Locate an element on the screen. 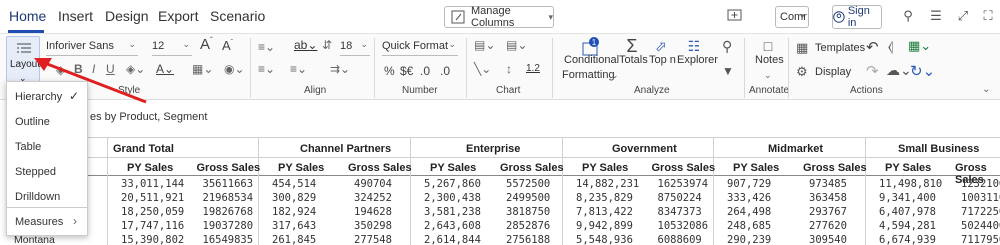  menu-item-measures: Measures is located at coordinates (39, 222).